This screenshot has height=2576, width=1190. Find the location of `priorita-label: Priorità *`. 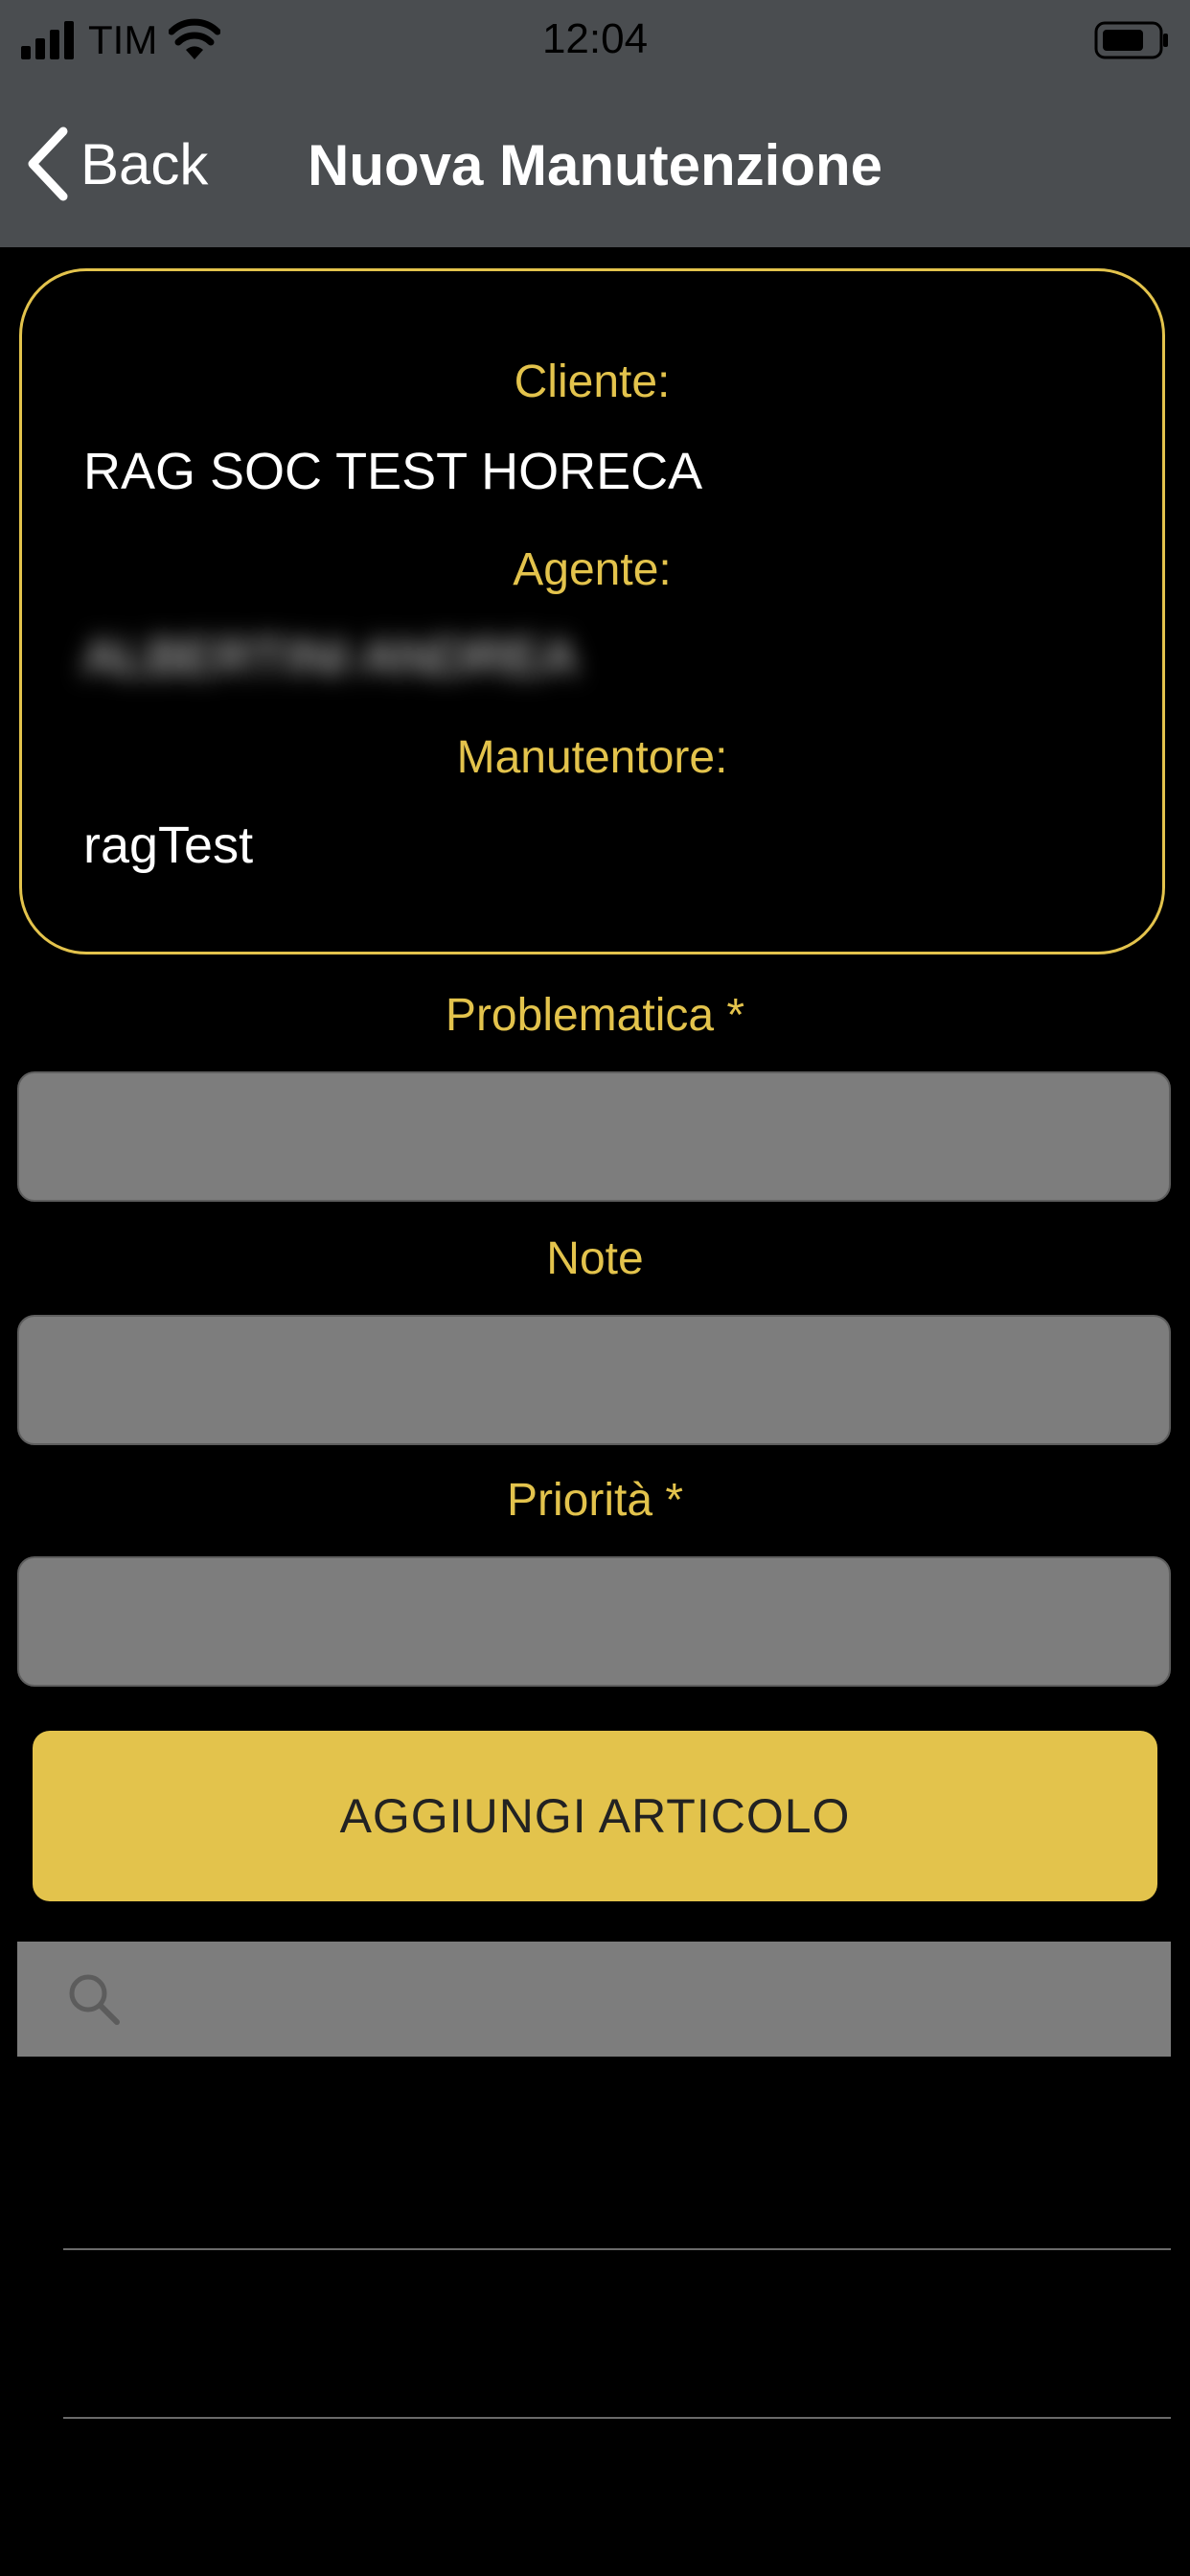

priorita-label: Priorità * is located at coordinates (595, 1500).